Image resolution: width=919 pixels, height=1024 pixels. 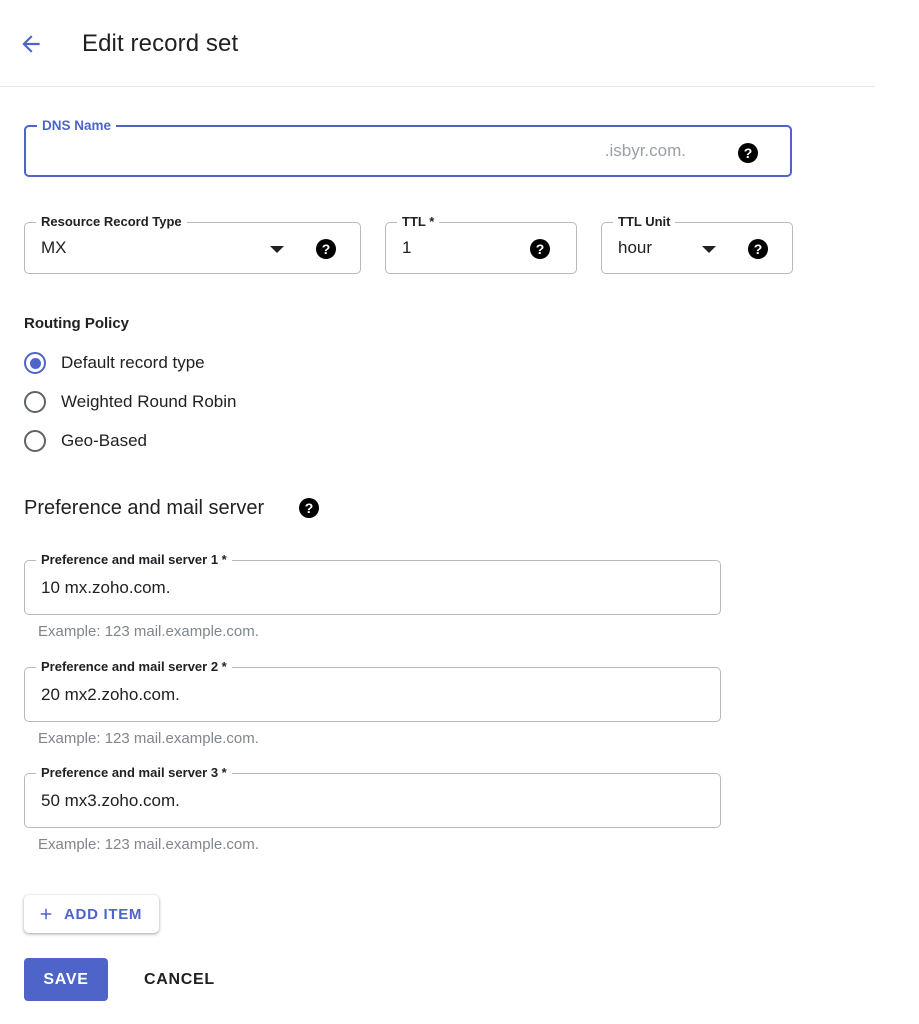 What do you see at coordinates (111, 222) in the screenshot?
I see `resource-record-type-label: Resource Record Type` at bounding box center [111, 222].